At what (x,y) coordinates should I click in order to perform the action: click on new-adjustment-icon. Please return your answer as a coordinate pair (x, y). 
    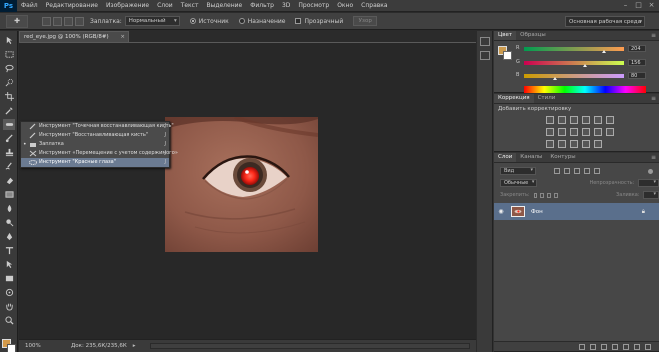
    Looking at the image, I should click on (615, 346).